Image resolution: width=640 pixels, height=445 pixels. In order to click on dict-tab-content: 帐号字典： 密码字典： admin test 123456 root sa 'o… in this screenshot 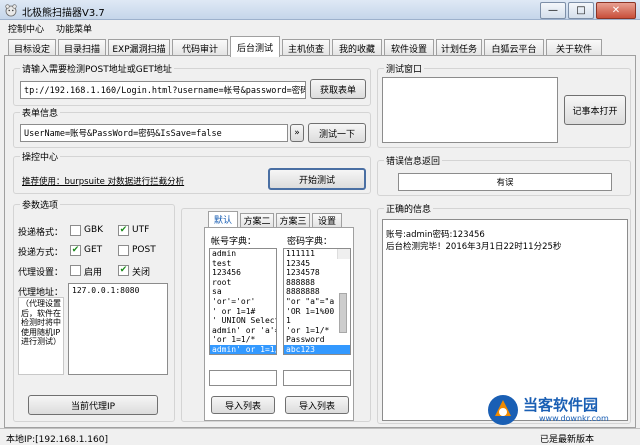, I will do `click(279, 324)`.